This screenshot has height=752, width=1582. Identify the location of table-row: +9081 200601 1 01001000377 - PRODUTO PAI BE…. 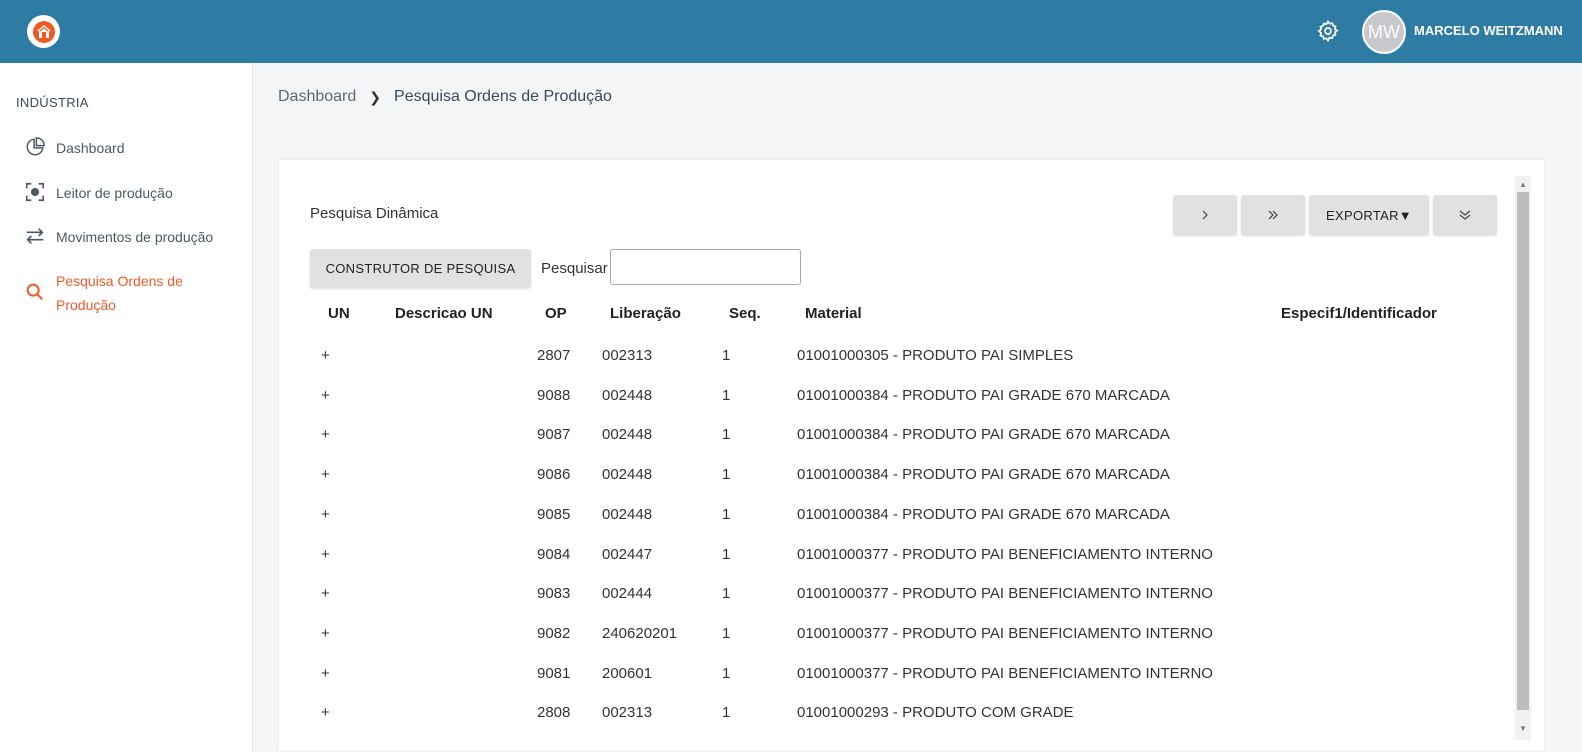
(894, 676).